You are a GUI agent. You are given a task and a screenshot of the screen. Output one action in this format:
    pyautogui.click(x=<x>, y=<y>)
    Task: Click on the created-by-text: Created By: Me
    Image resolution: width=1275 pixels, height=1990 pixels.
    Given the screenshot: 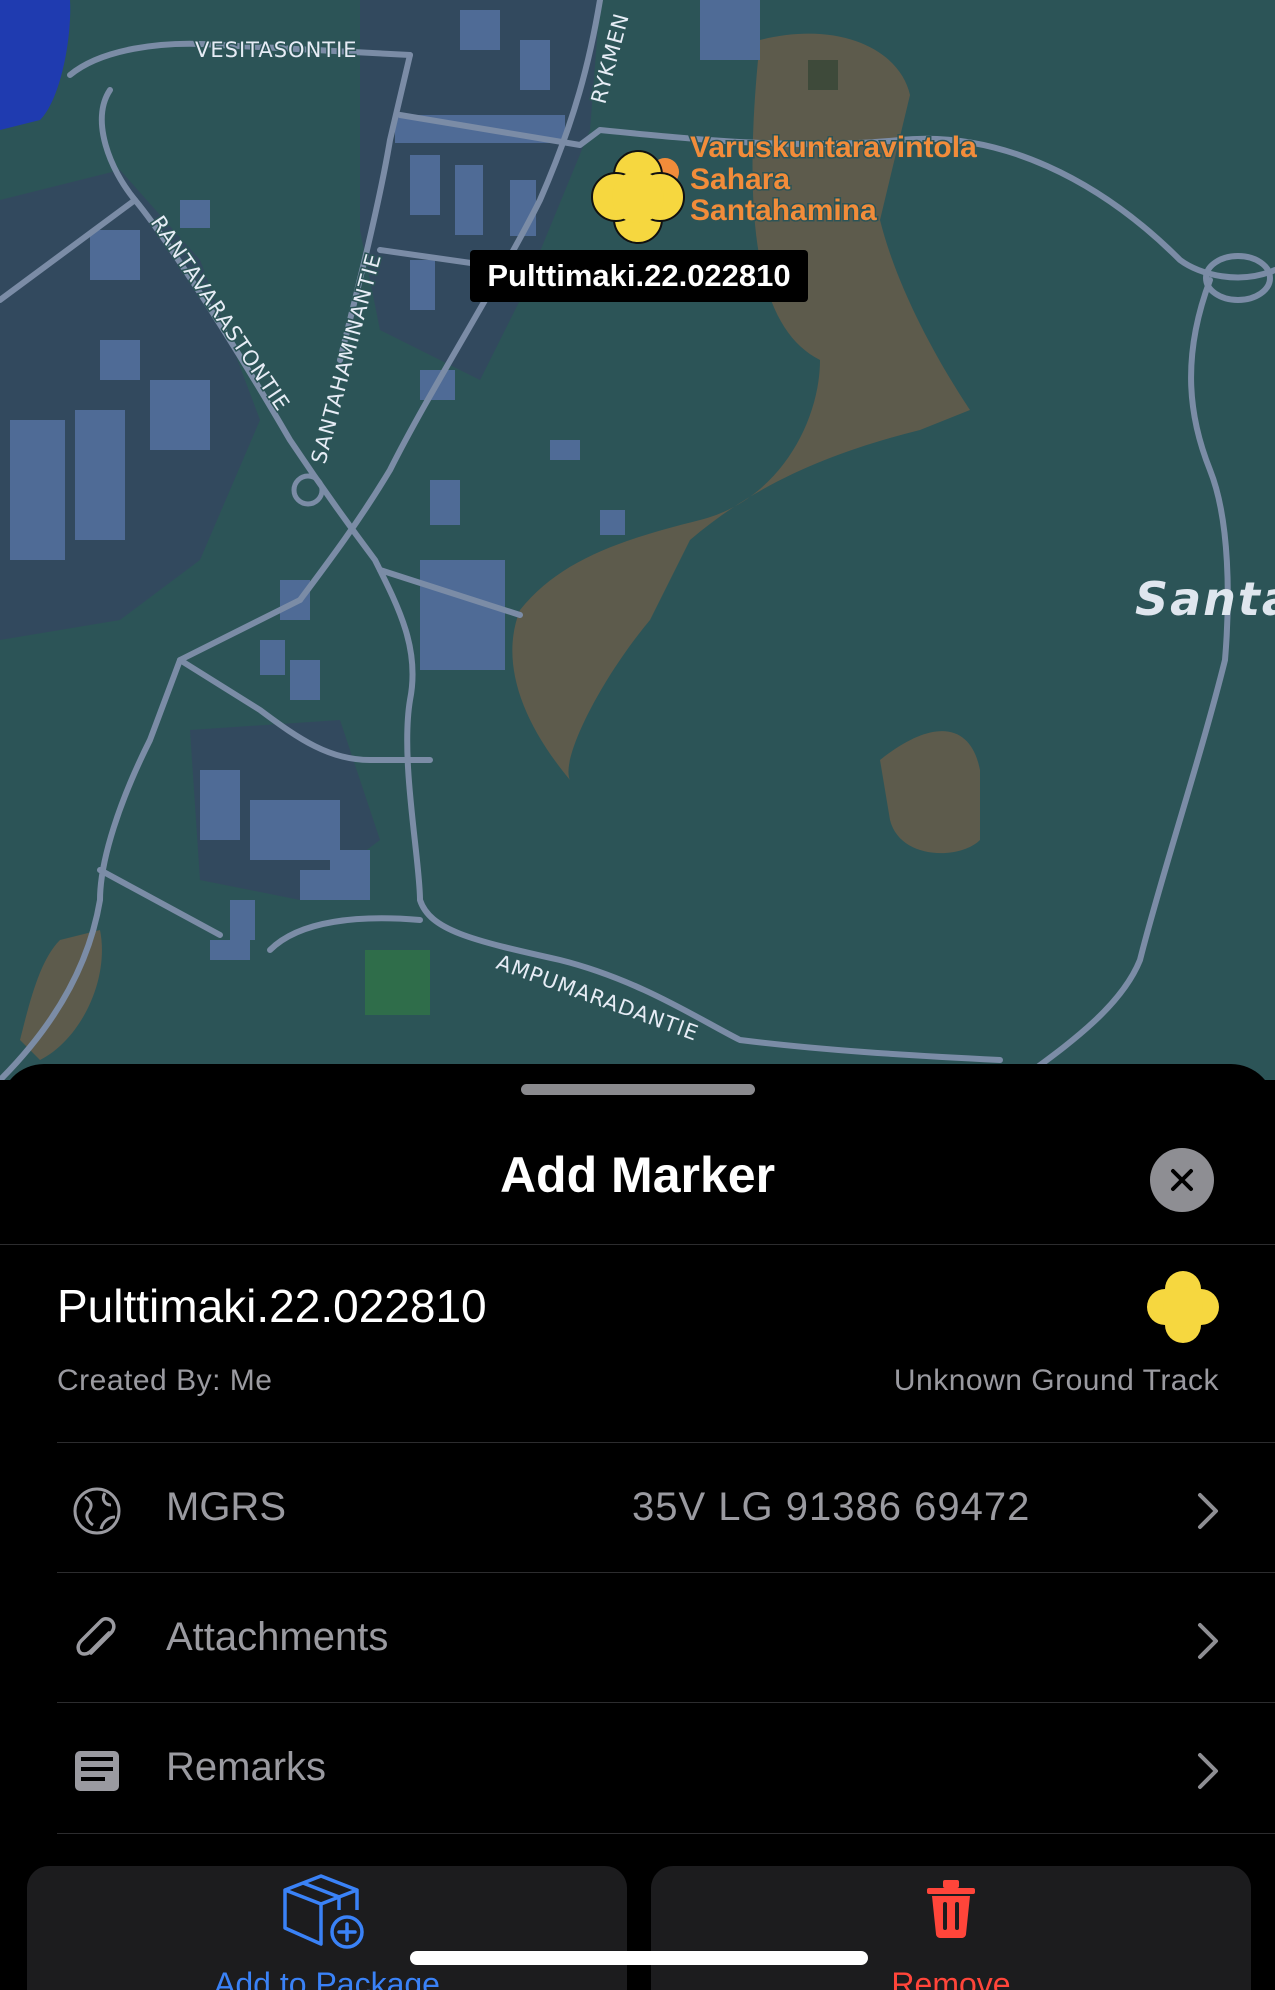 What is the action you would take?
    pyautogui.click(x=165, y=1380)
    